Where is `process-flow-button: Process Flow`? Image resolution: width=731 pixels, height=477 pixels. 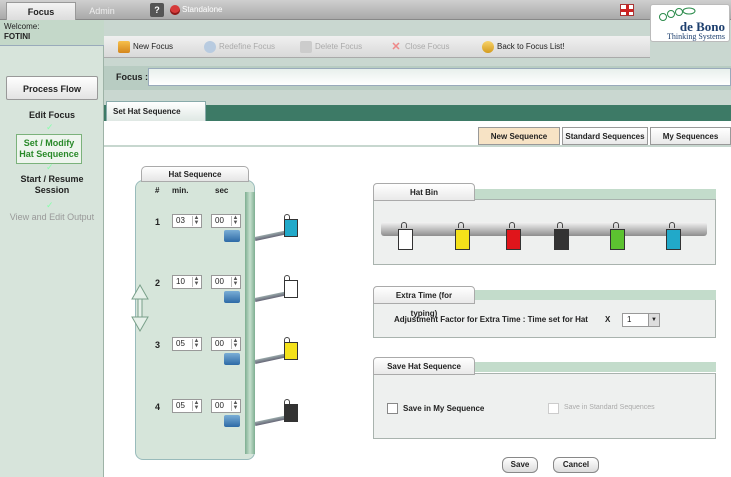 process-flow-button: Process Flow is located at coordinates (52, 88).